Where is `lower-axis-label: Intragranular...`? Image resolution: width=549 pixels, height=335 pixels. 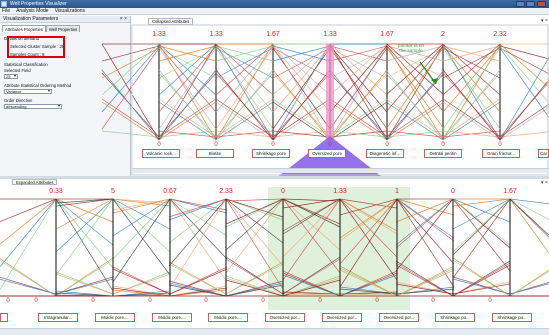 lower-axis-label: Intragranular... is located at coordinates (58, 317).